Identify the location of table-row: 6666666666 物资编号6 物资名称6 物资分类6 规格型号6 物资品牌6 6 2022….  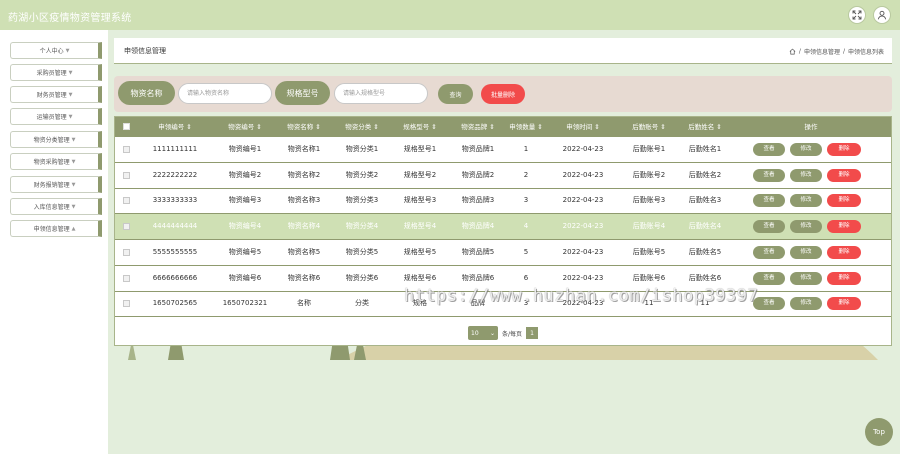
(503, 279).